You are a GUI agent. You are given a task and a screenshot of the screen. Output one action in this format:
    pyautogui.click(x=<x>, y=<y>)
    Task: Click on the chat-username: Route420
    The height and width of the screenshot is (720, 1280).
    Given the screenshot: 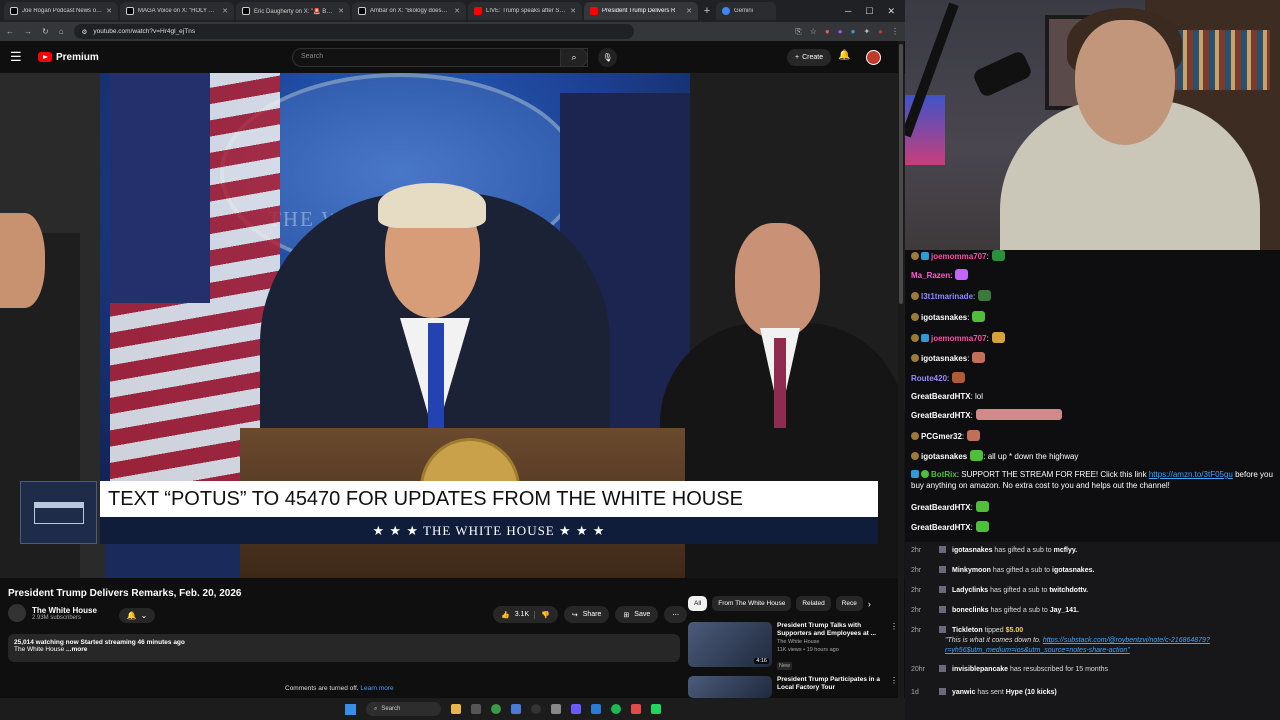 What is the action you would take?
    pyautogui.click(x=929, y=378)
    